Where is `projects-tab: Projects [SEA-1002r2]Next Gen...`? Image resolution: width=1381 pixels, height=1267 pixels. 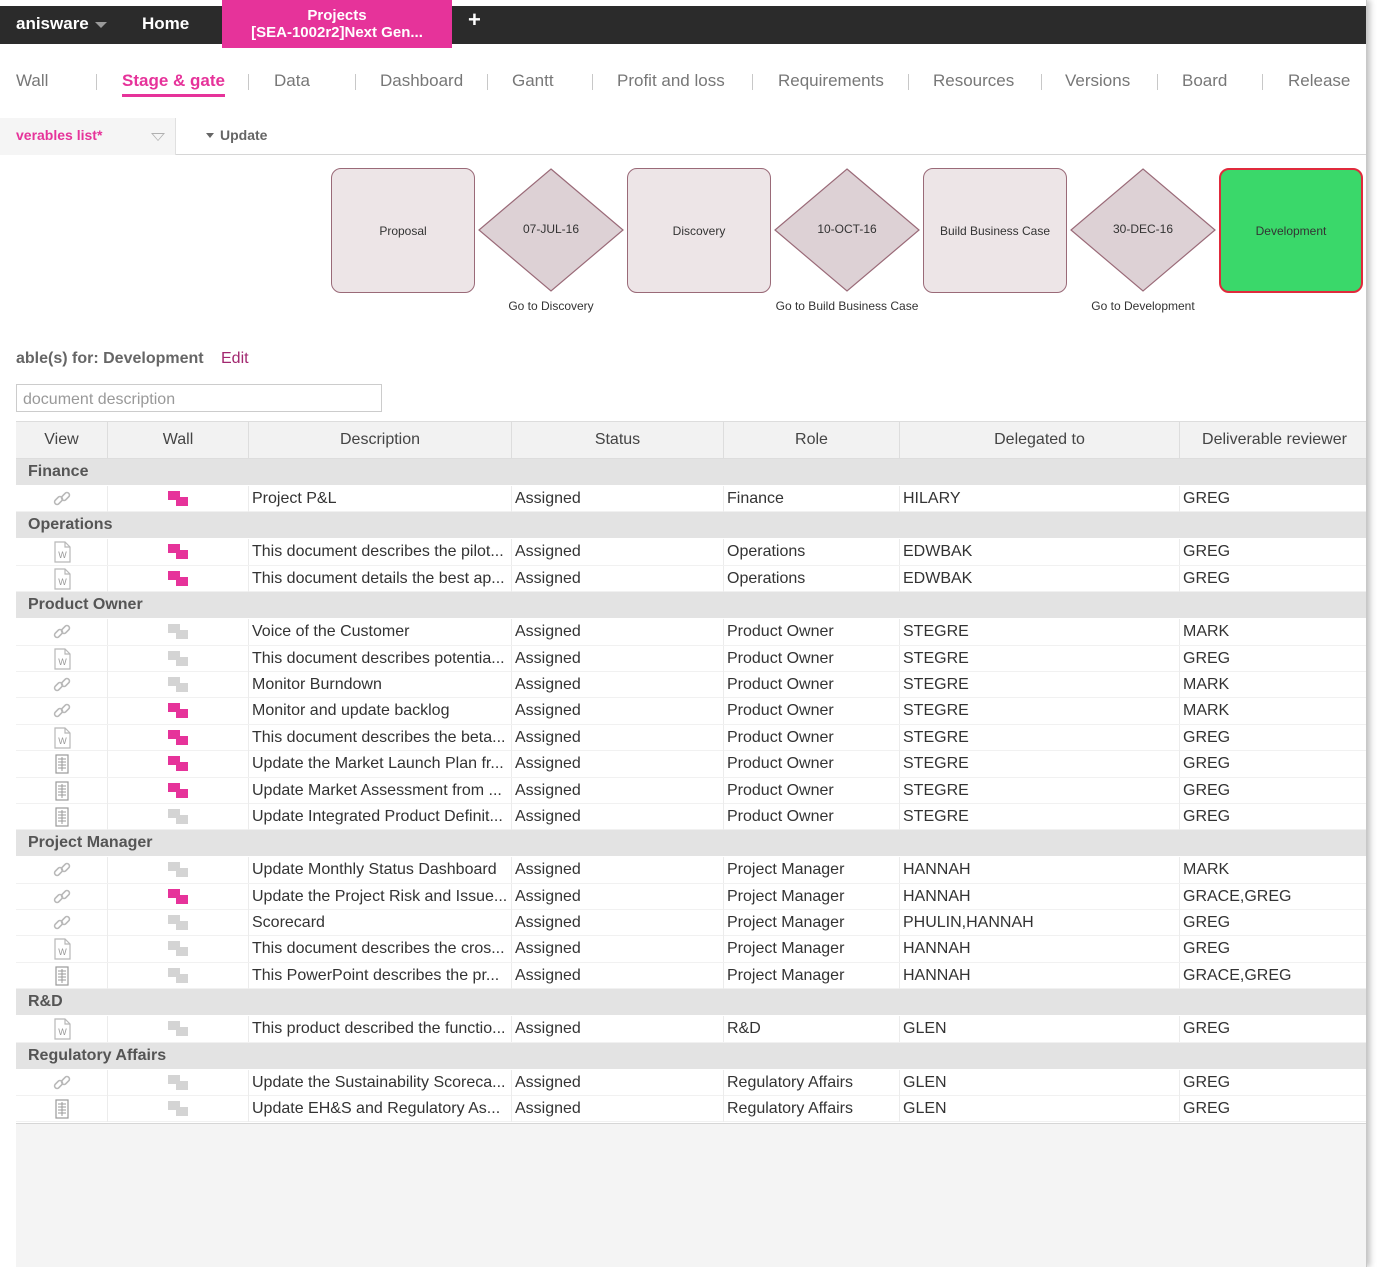
projects-tab: Projects [SEA-1002r2]Next Gen... is located at coordinates (337, 24).